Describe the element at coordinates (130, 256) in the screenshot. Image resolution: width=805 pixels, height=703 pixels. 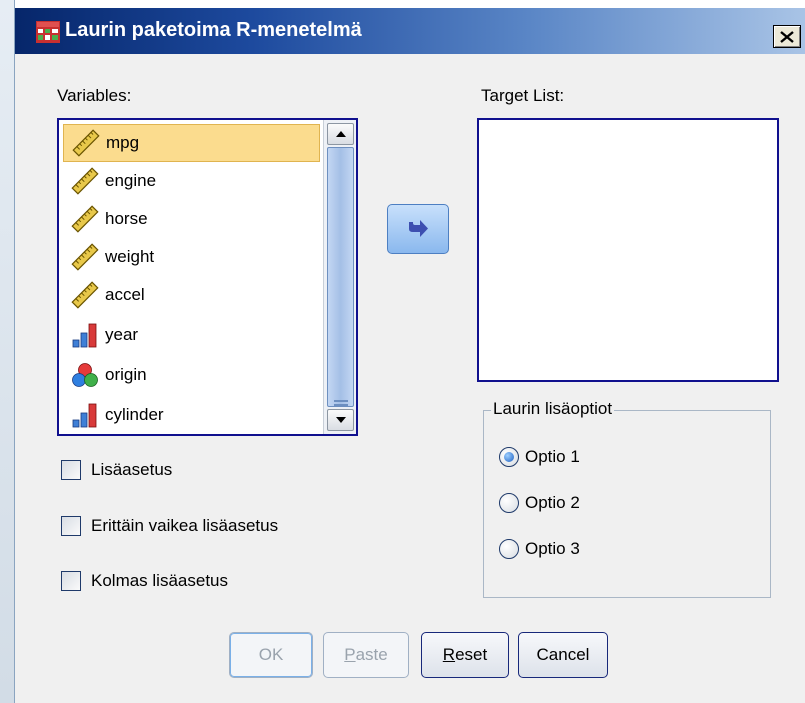
I see `list-item-label: weight` at that location.